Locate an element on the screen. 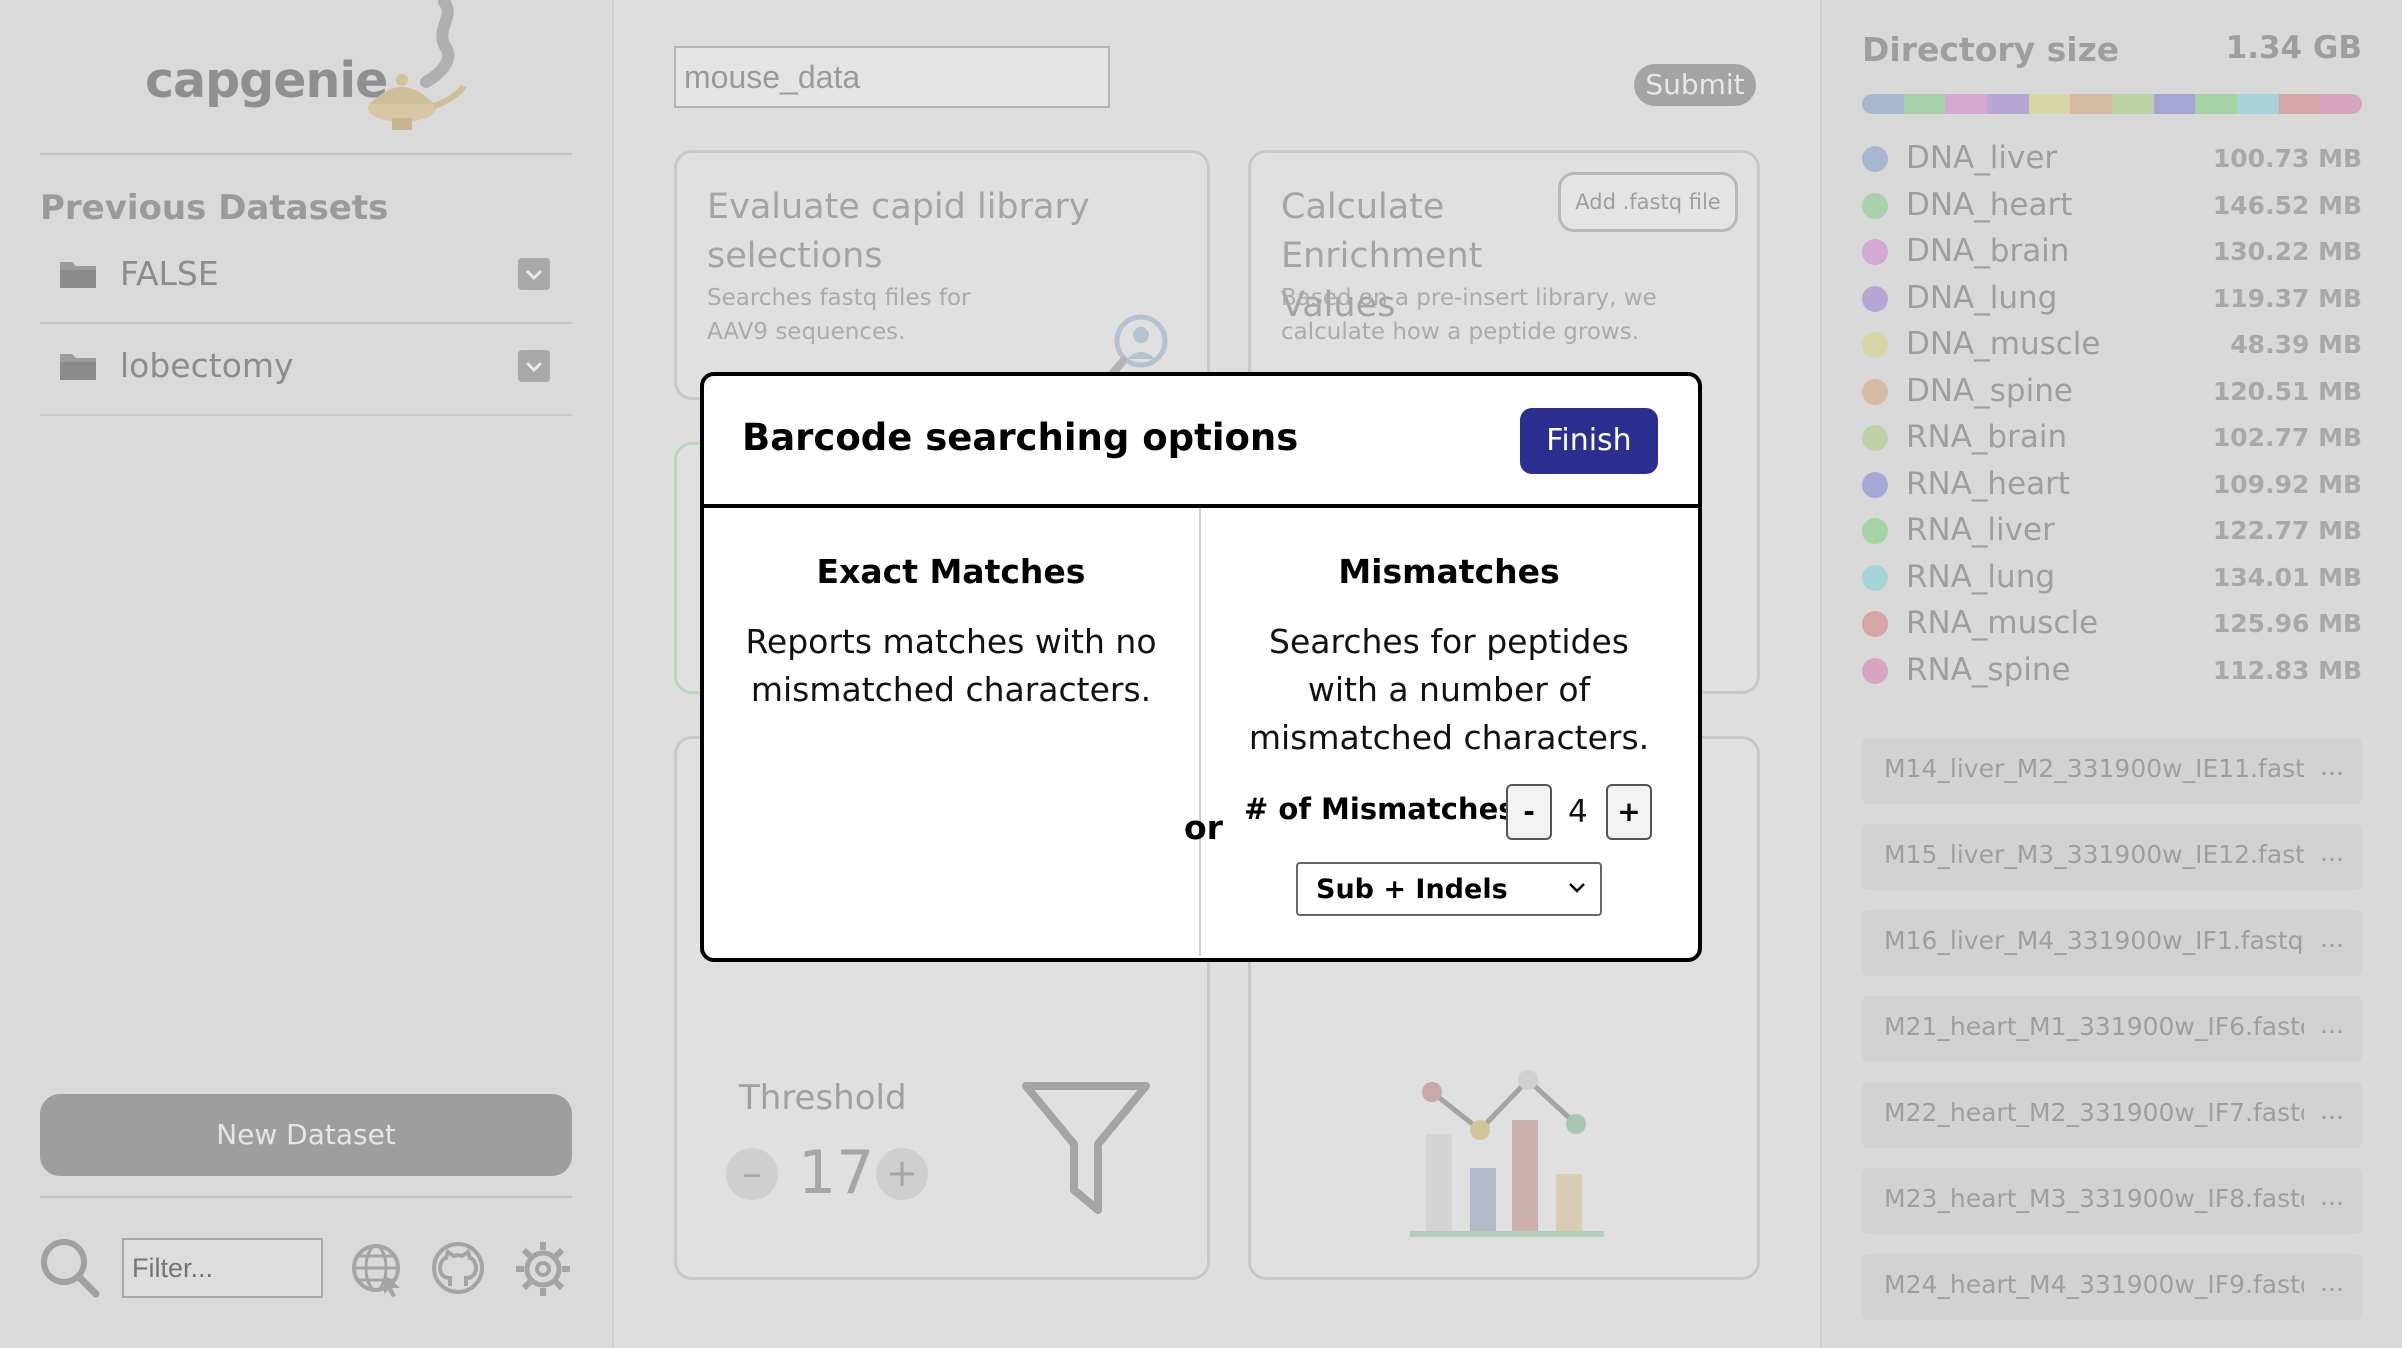 This screenshot has height=1348, width=2402. mismatches-text-line1: Searches for peptides is located at coordinates (1449, 641).